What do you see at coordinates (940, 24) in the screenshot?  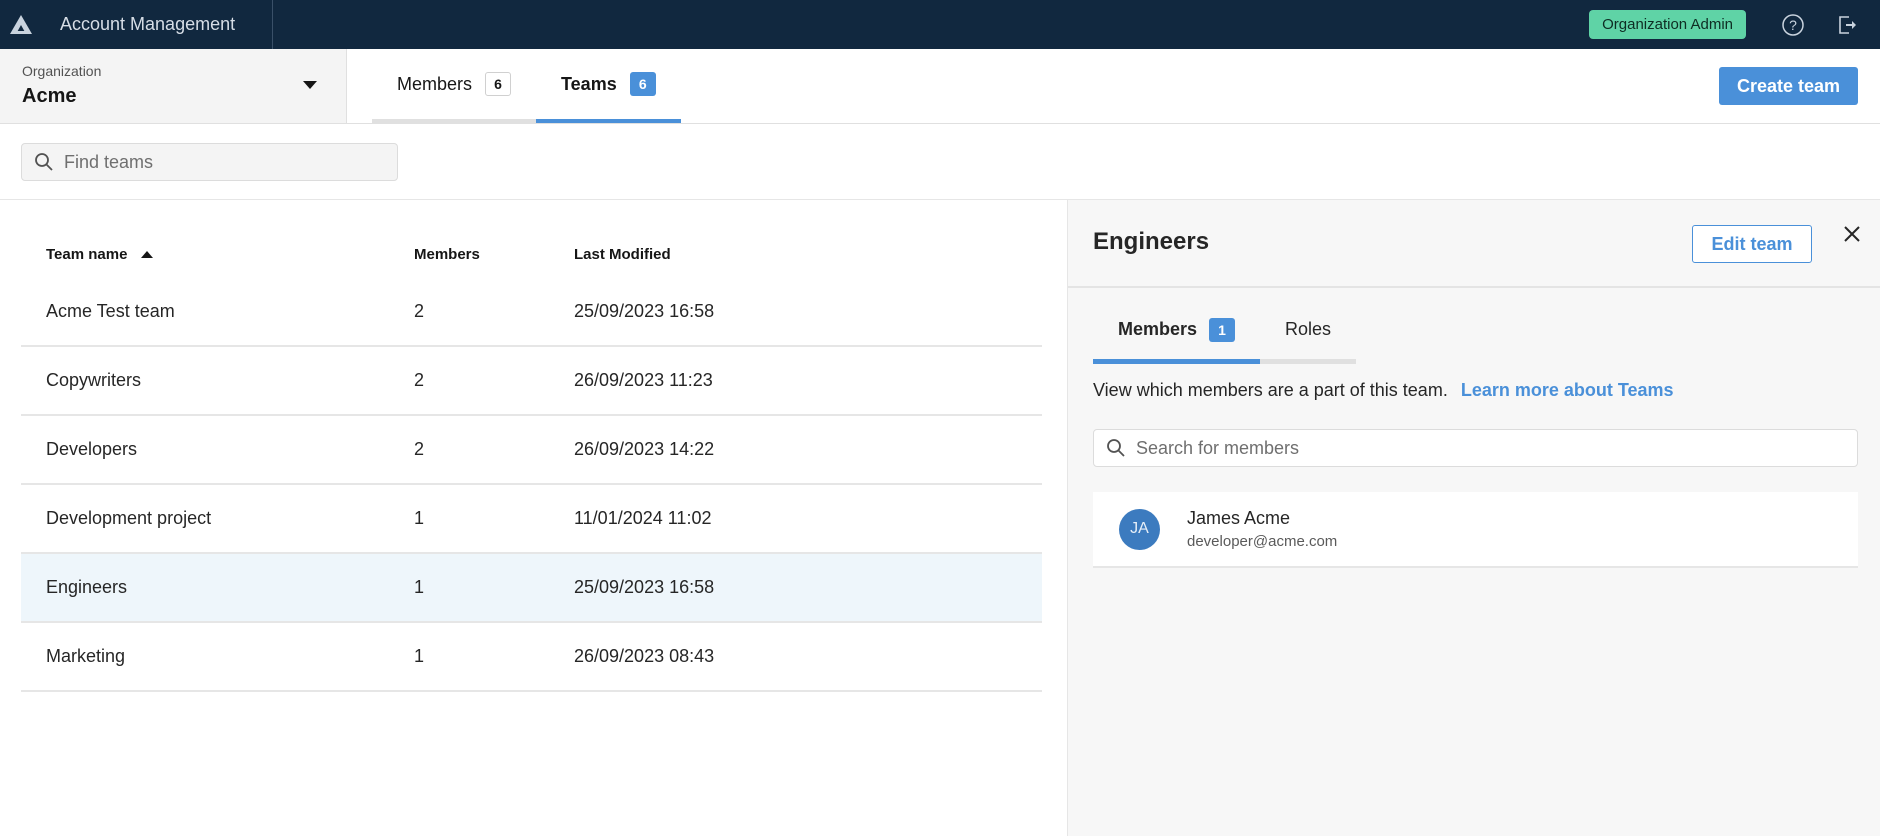 I see `top-bar: Account Management Organization Admin ?` at bounding box center [940, 24].